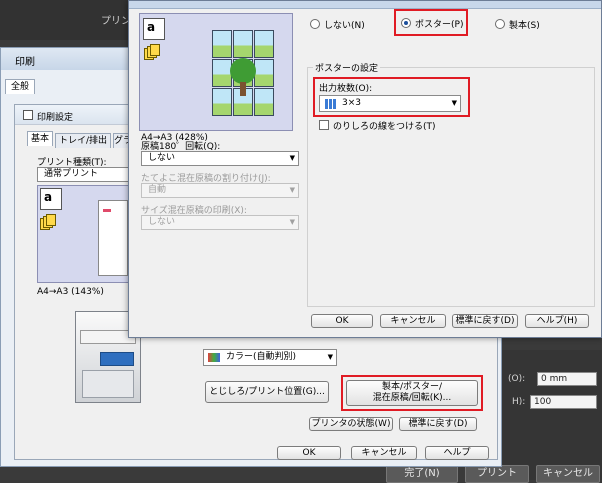 This screenshot has height=483, width=602. I want to click on settings-ok-button: OK, so click(309, 453).